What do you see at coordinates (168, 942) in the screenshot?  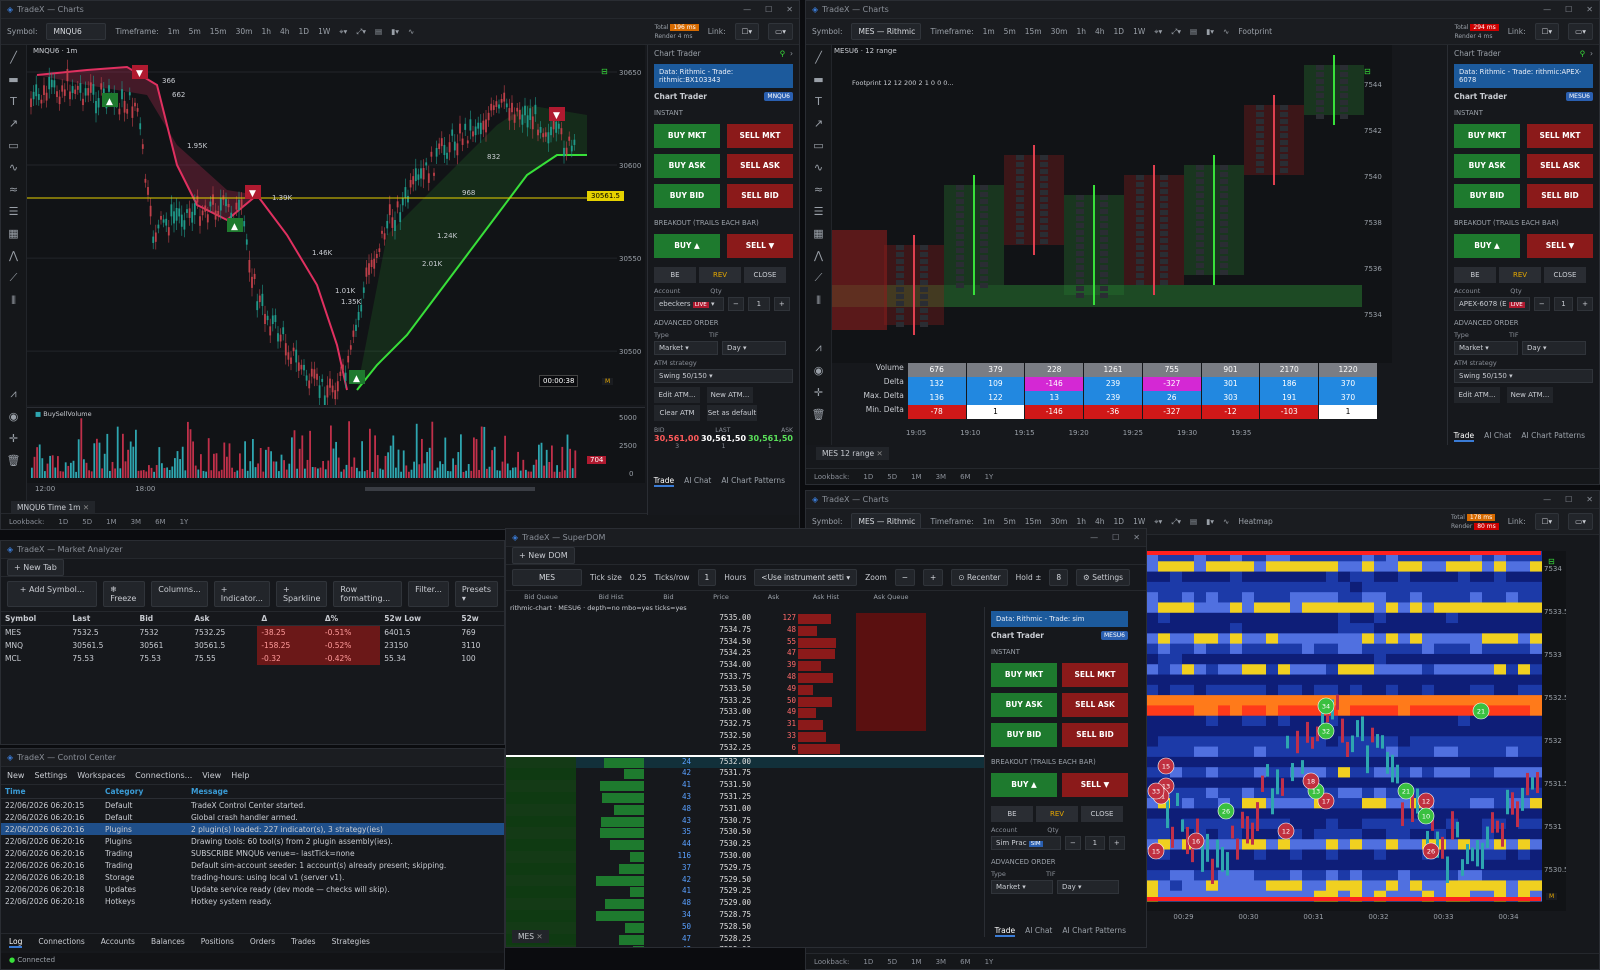 I see `tab-balances: Balances` at bounding box center [168, 942].